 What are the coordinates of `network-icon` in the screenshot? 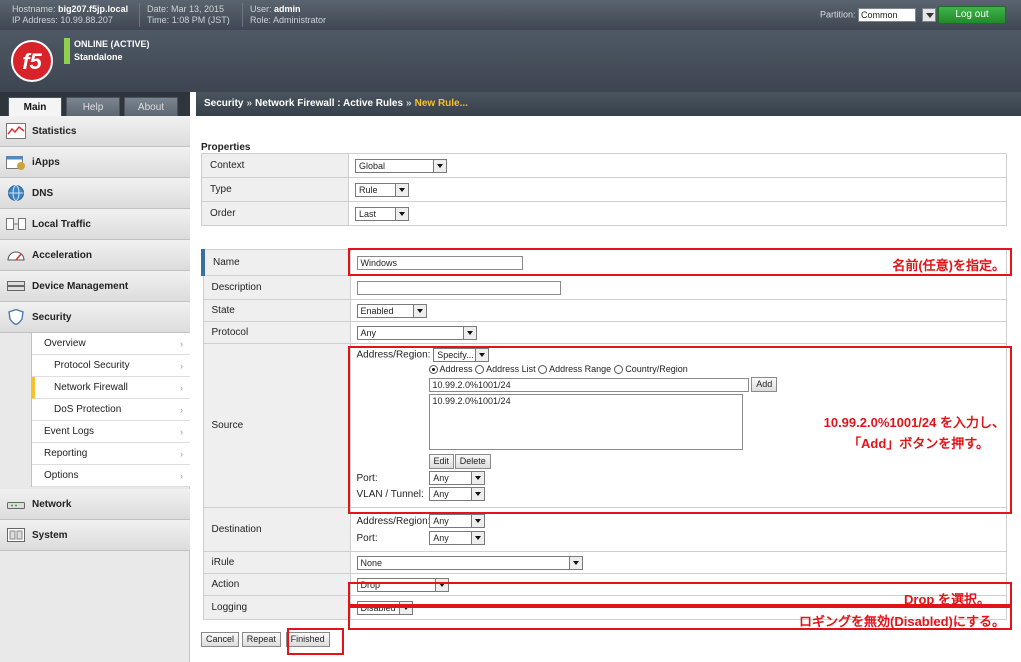 It's located at (16, 505).